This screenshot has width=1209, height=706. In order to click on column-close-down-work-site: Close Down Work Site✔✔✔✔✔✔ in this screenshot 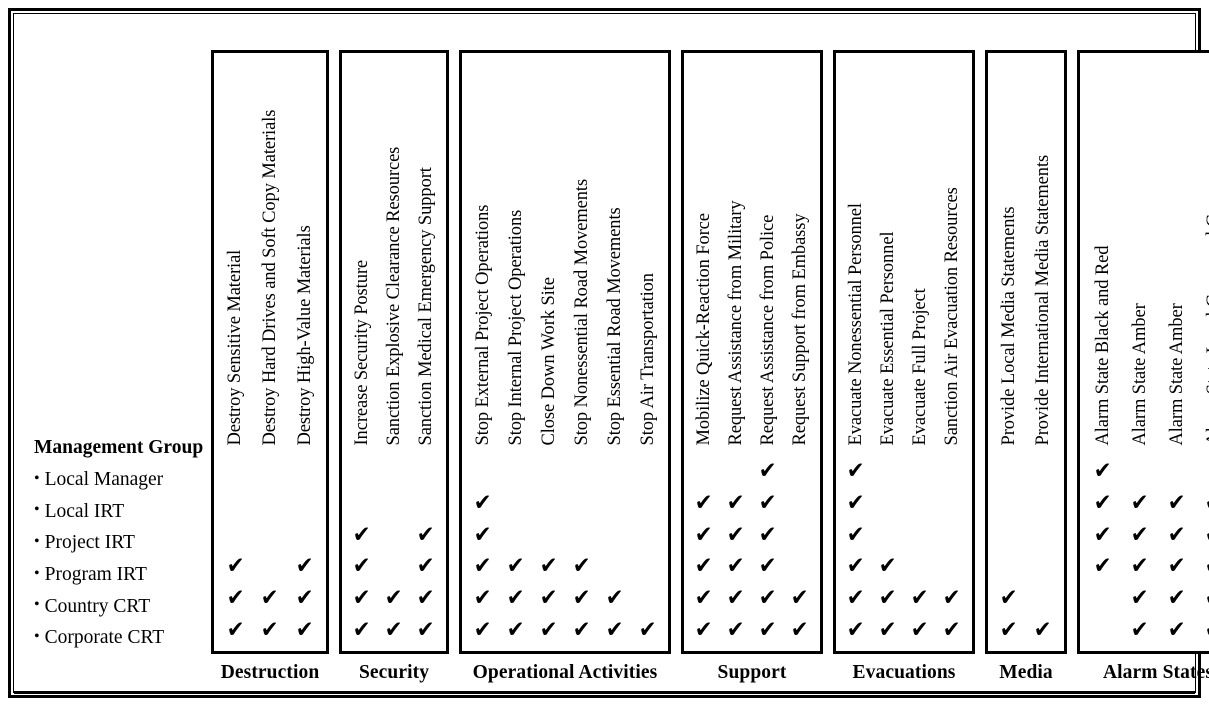, I will do `click(548, 352)`.